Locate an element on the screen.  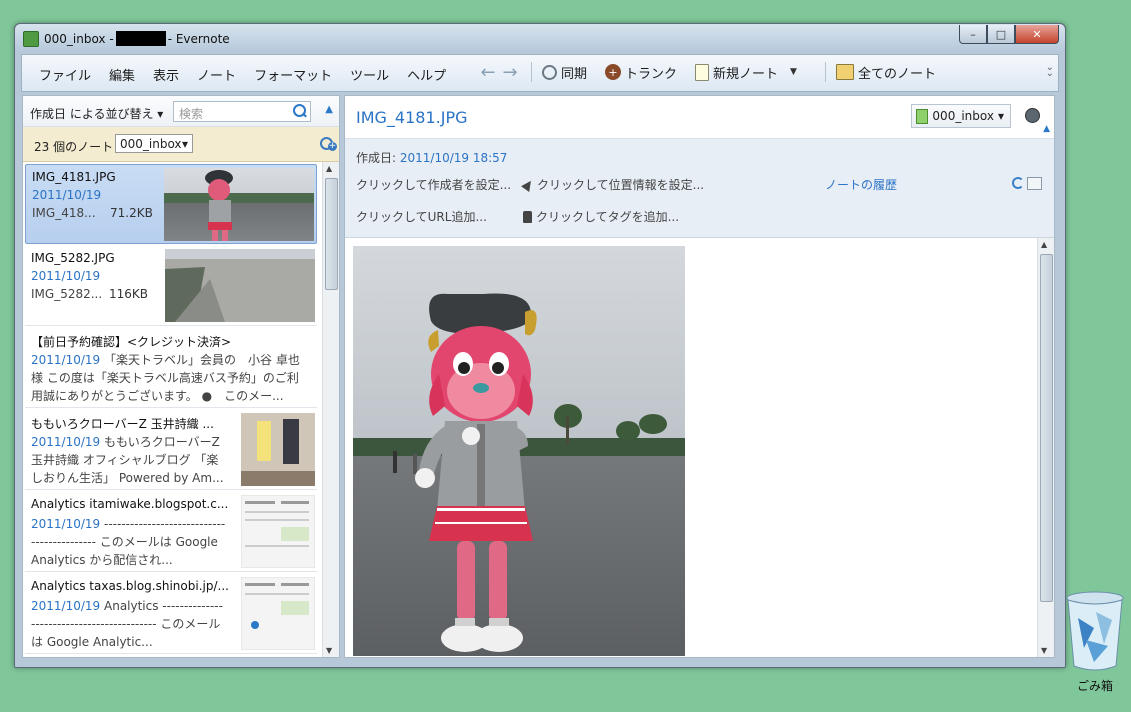
trunk-button: + トランク is located at coordinates (641, 72).